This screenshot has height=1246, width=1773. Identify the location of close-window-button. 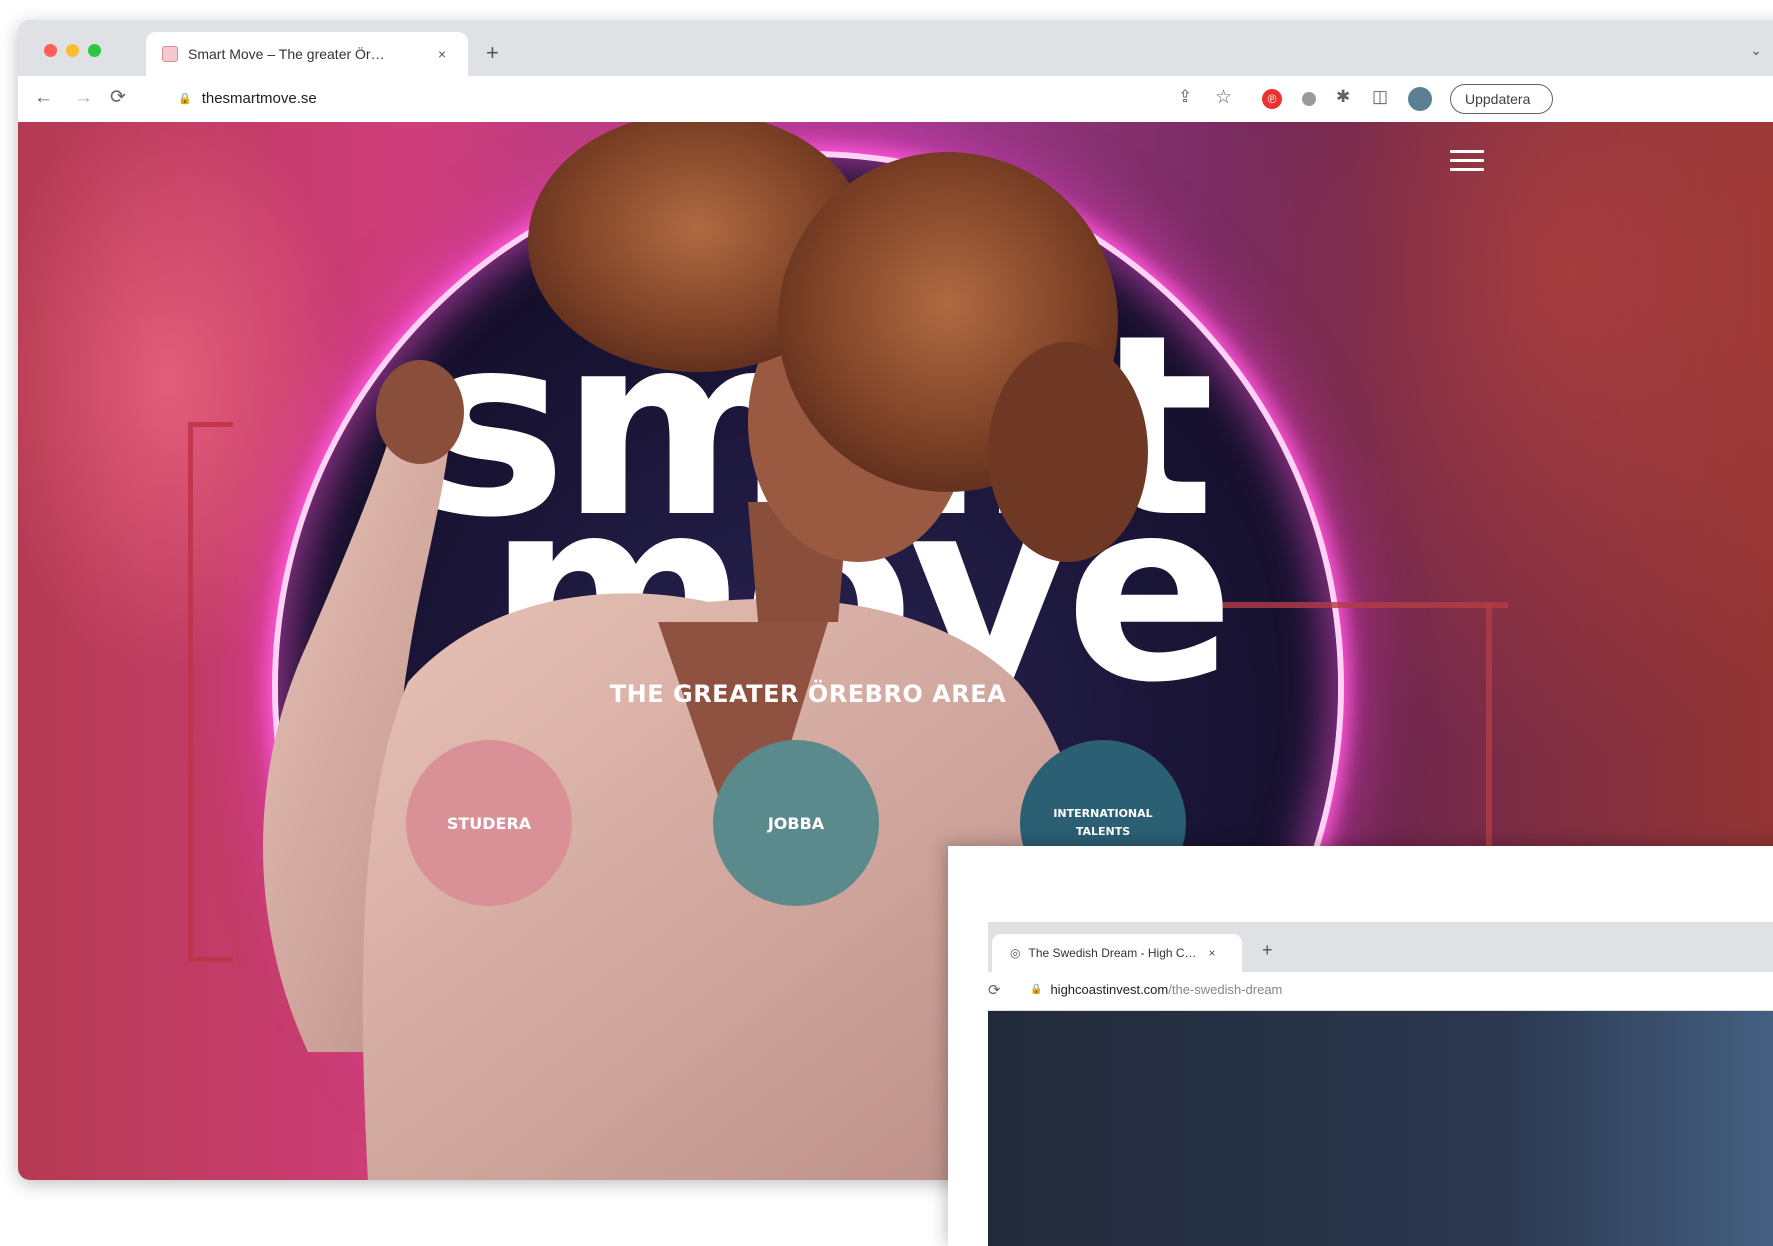
(50, 50).